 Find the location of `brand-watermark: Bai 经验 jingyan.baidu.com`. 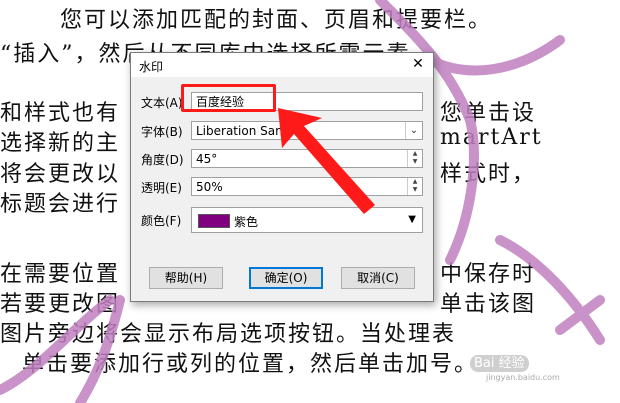

brand-watermark: Bai 经验 jingyan.baidu.com is located at coordinates (515, 367).